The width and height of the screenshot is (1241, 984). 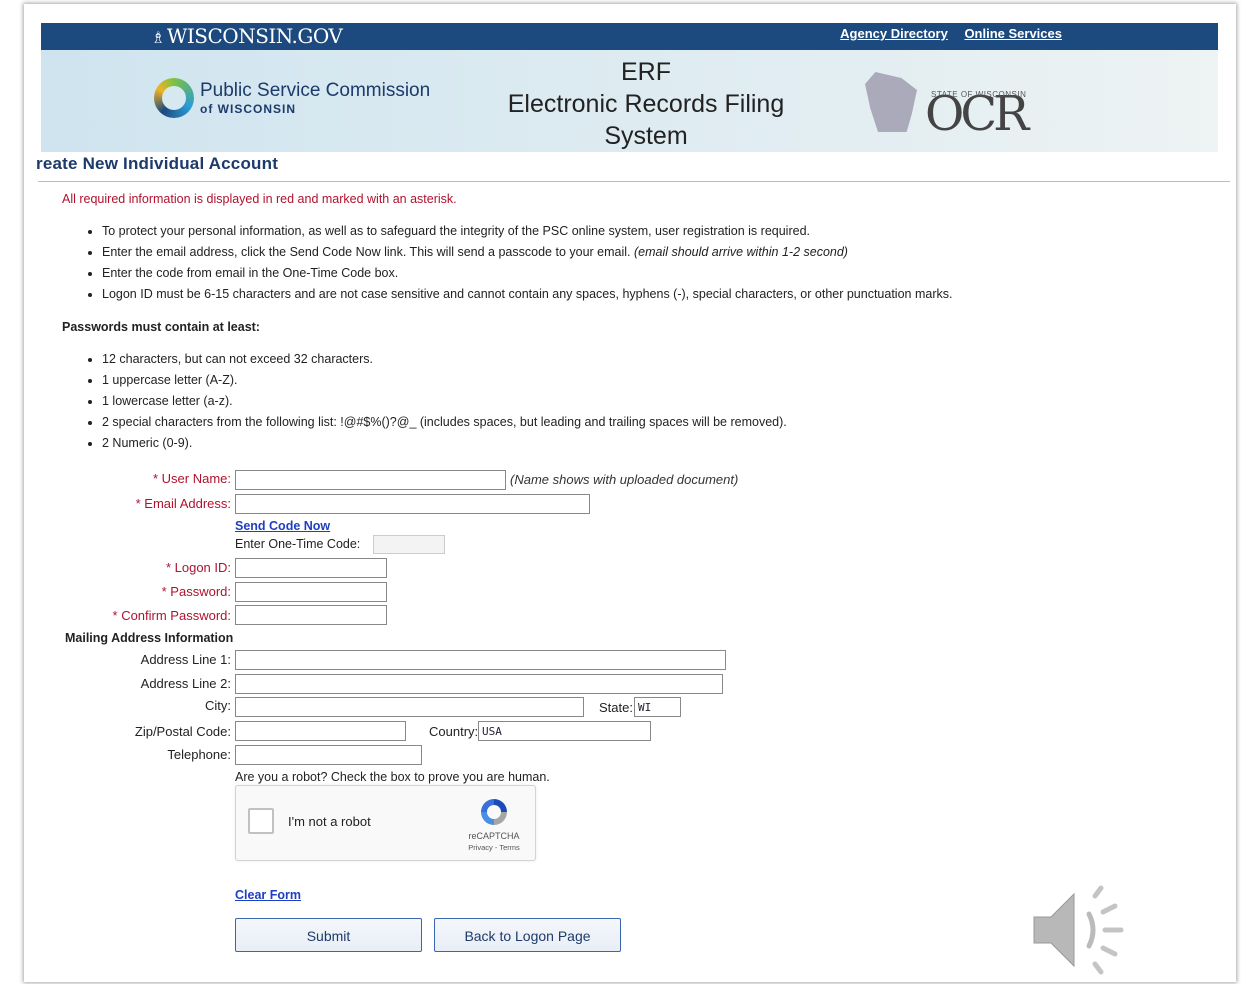 What do you see at coordinates (157, 163) in the screenshot?
I see `page-title: reate New Individual Account` at bounding box center [157, 163].